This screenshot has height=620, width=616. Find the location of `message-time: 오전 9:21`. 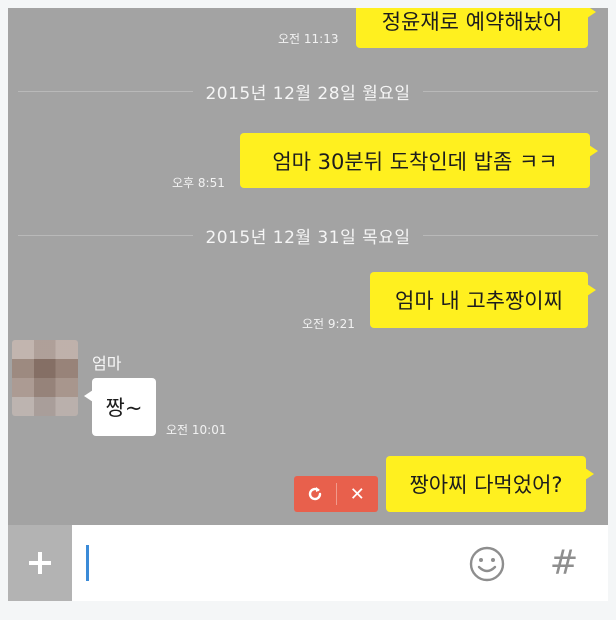

message-time: 오전 9:21 is located at coordinates (328, 324).